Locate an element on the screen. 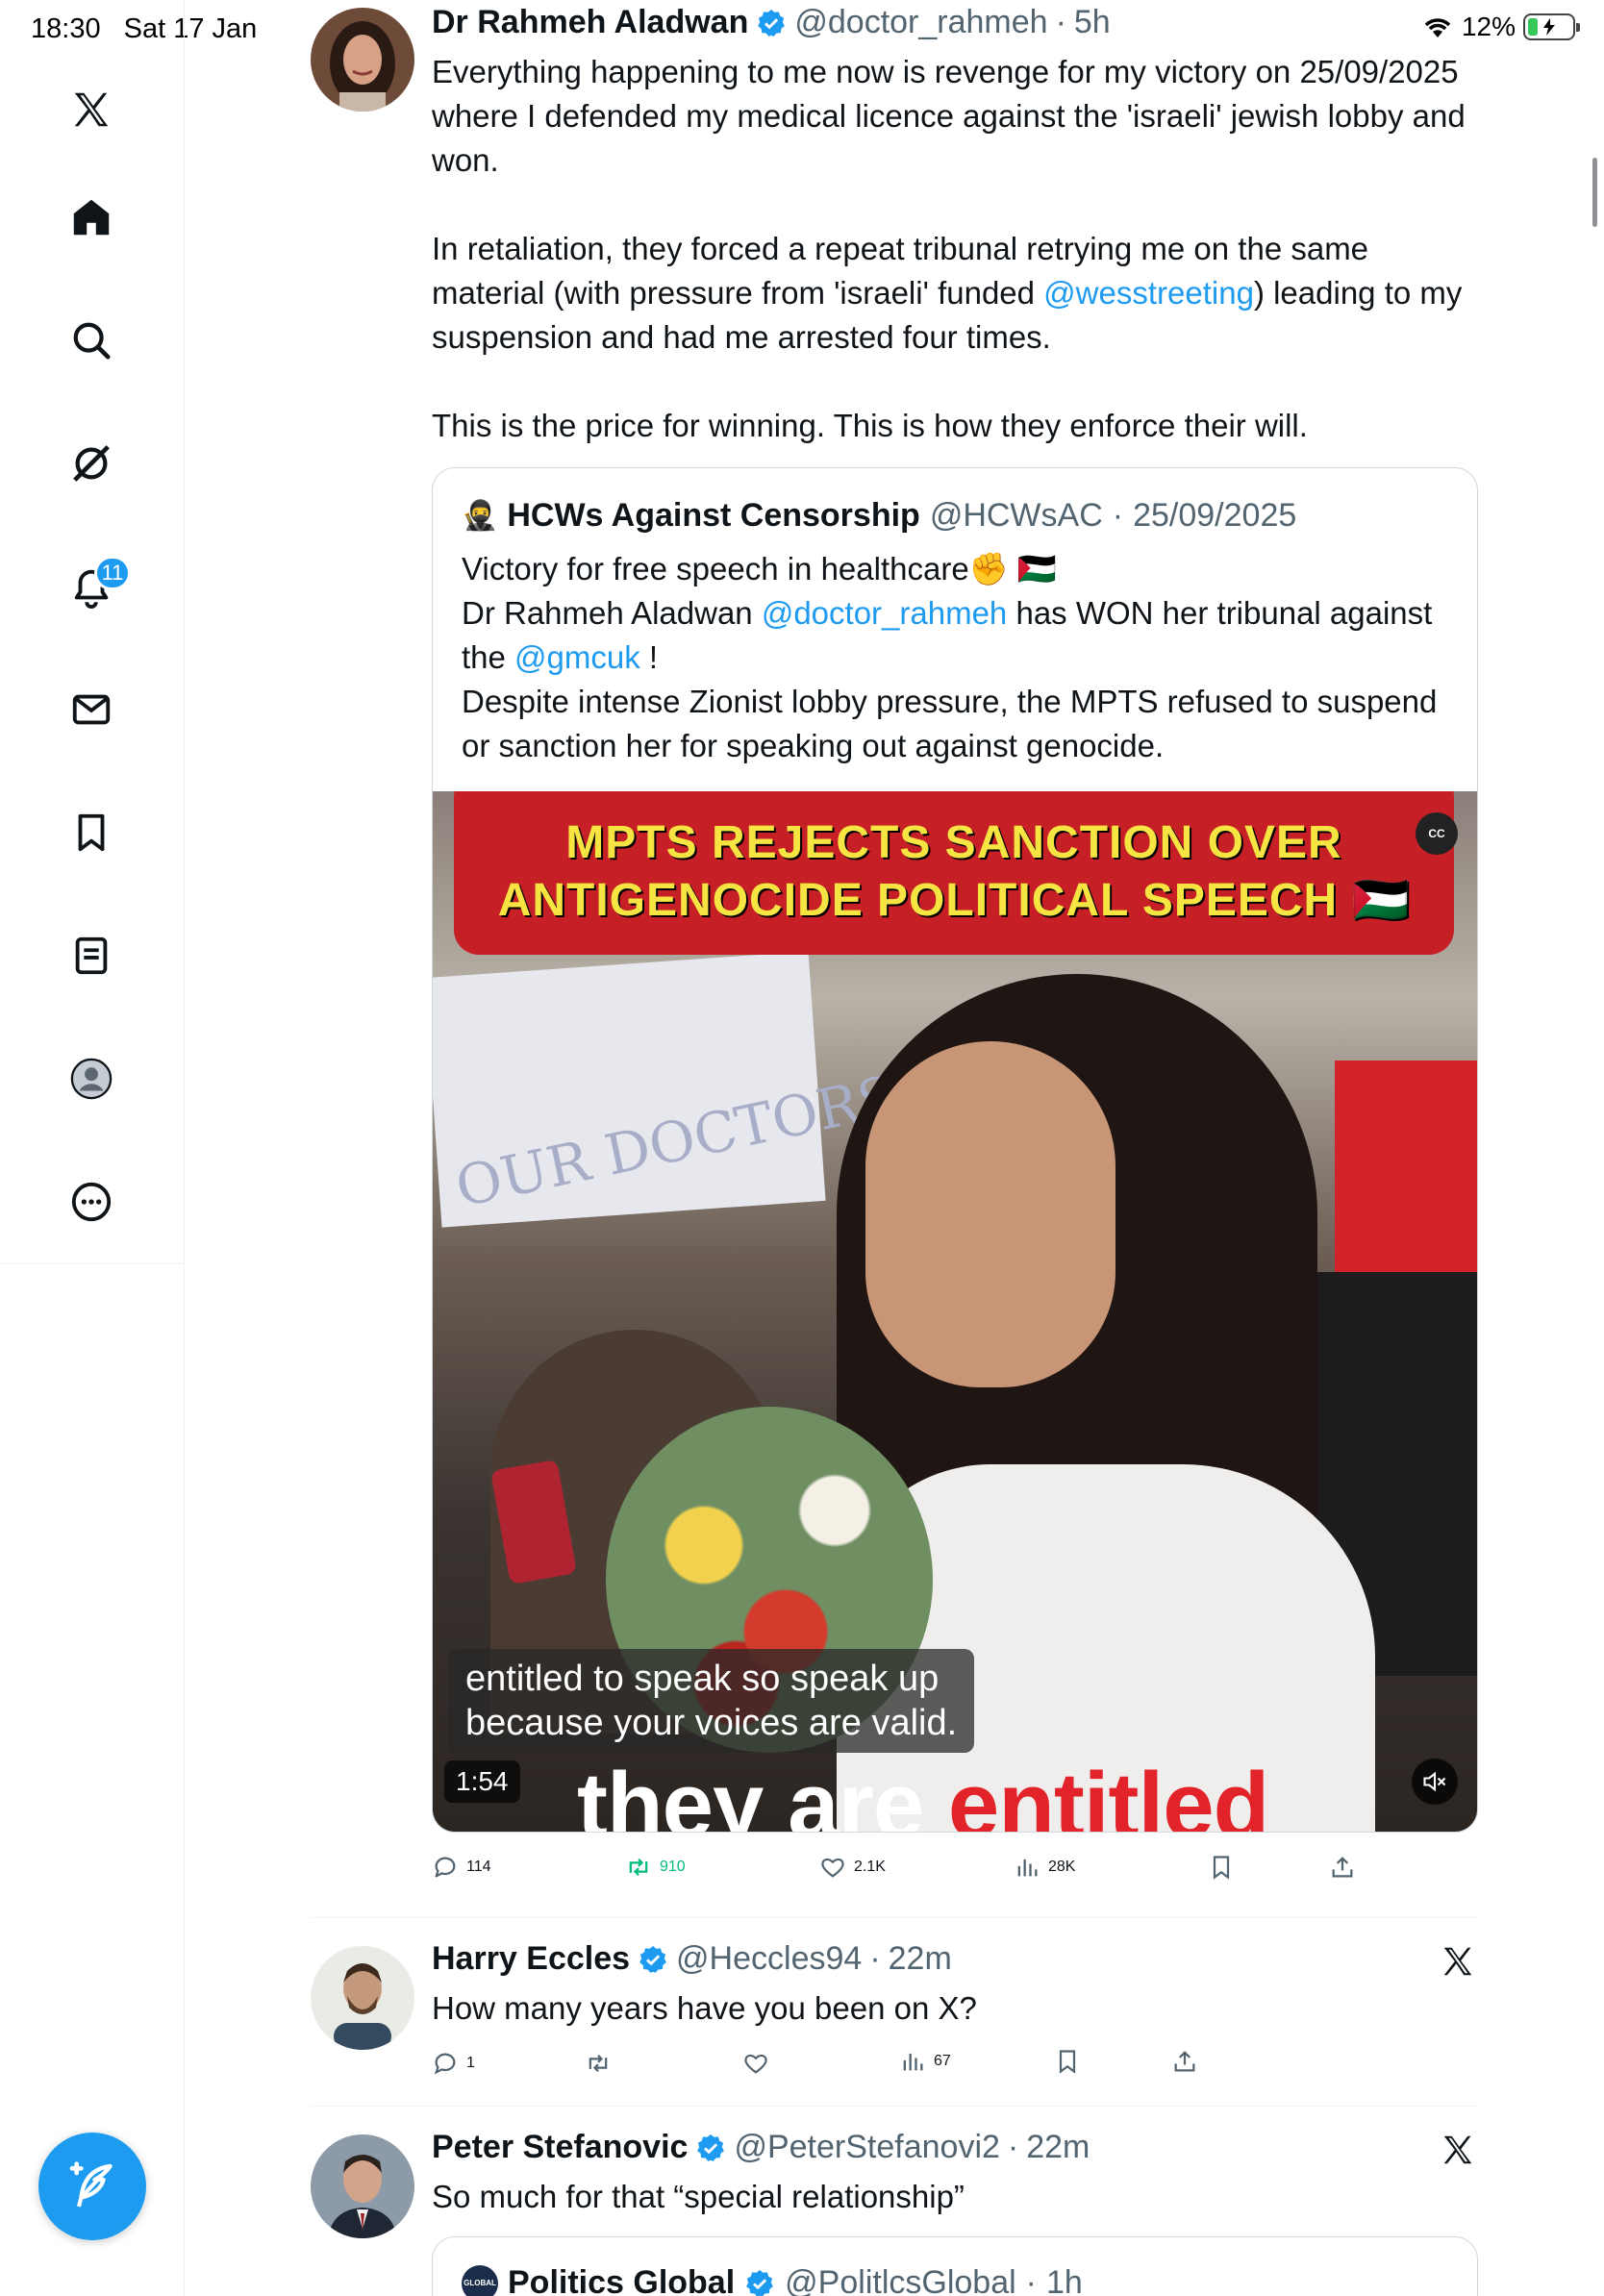 The image size is (1604, 2296). mention-link: @gmcuk is located at coordinates (577, 657).